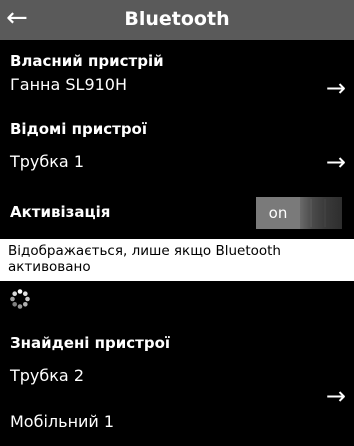 This screenshot has height=446, width=354. What do you see at coordinates (62, 421) in the screenshot?
I see `found-device-item: Мобільний 1` at bounding box center [62, 421].